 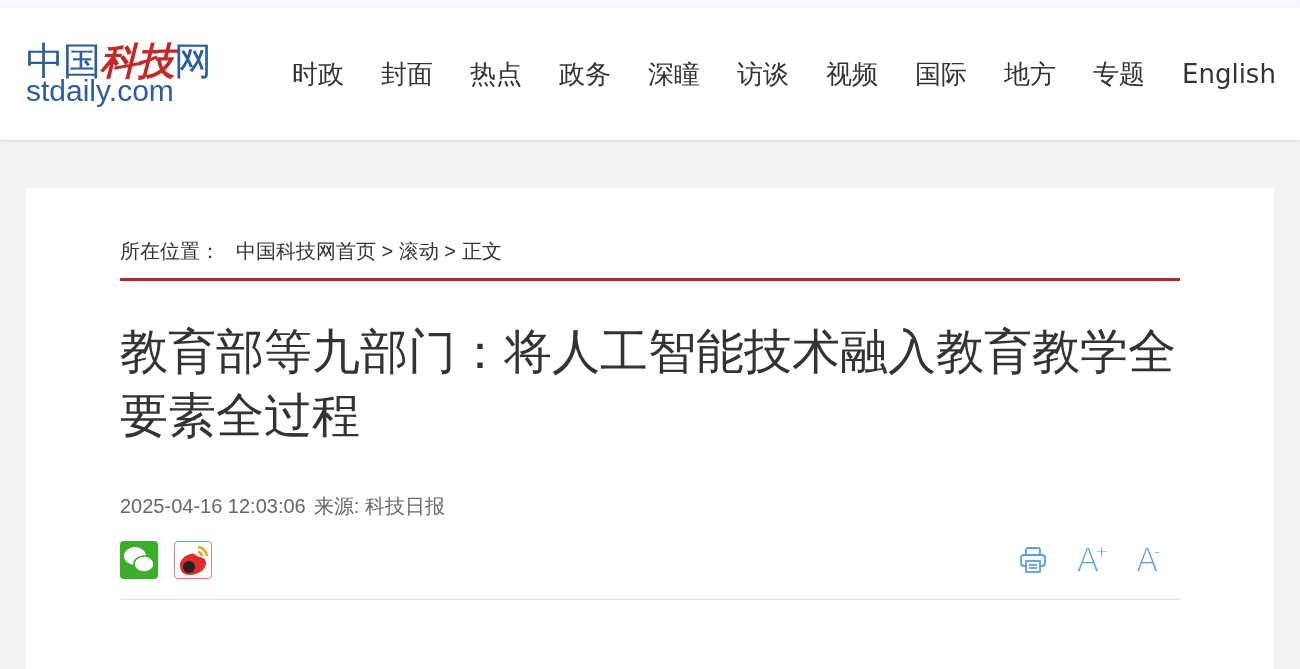 I want to click on breadcrumb-trail: 中国科技网首页 > 滚动 > 正文, so click(x=369, y=251).